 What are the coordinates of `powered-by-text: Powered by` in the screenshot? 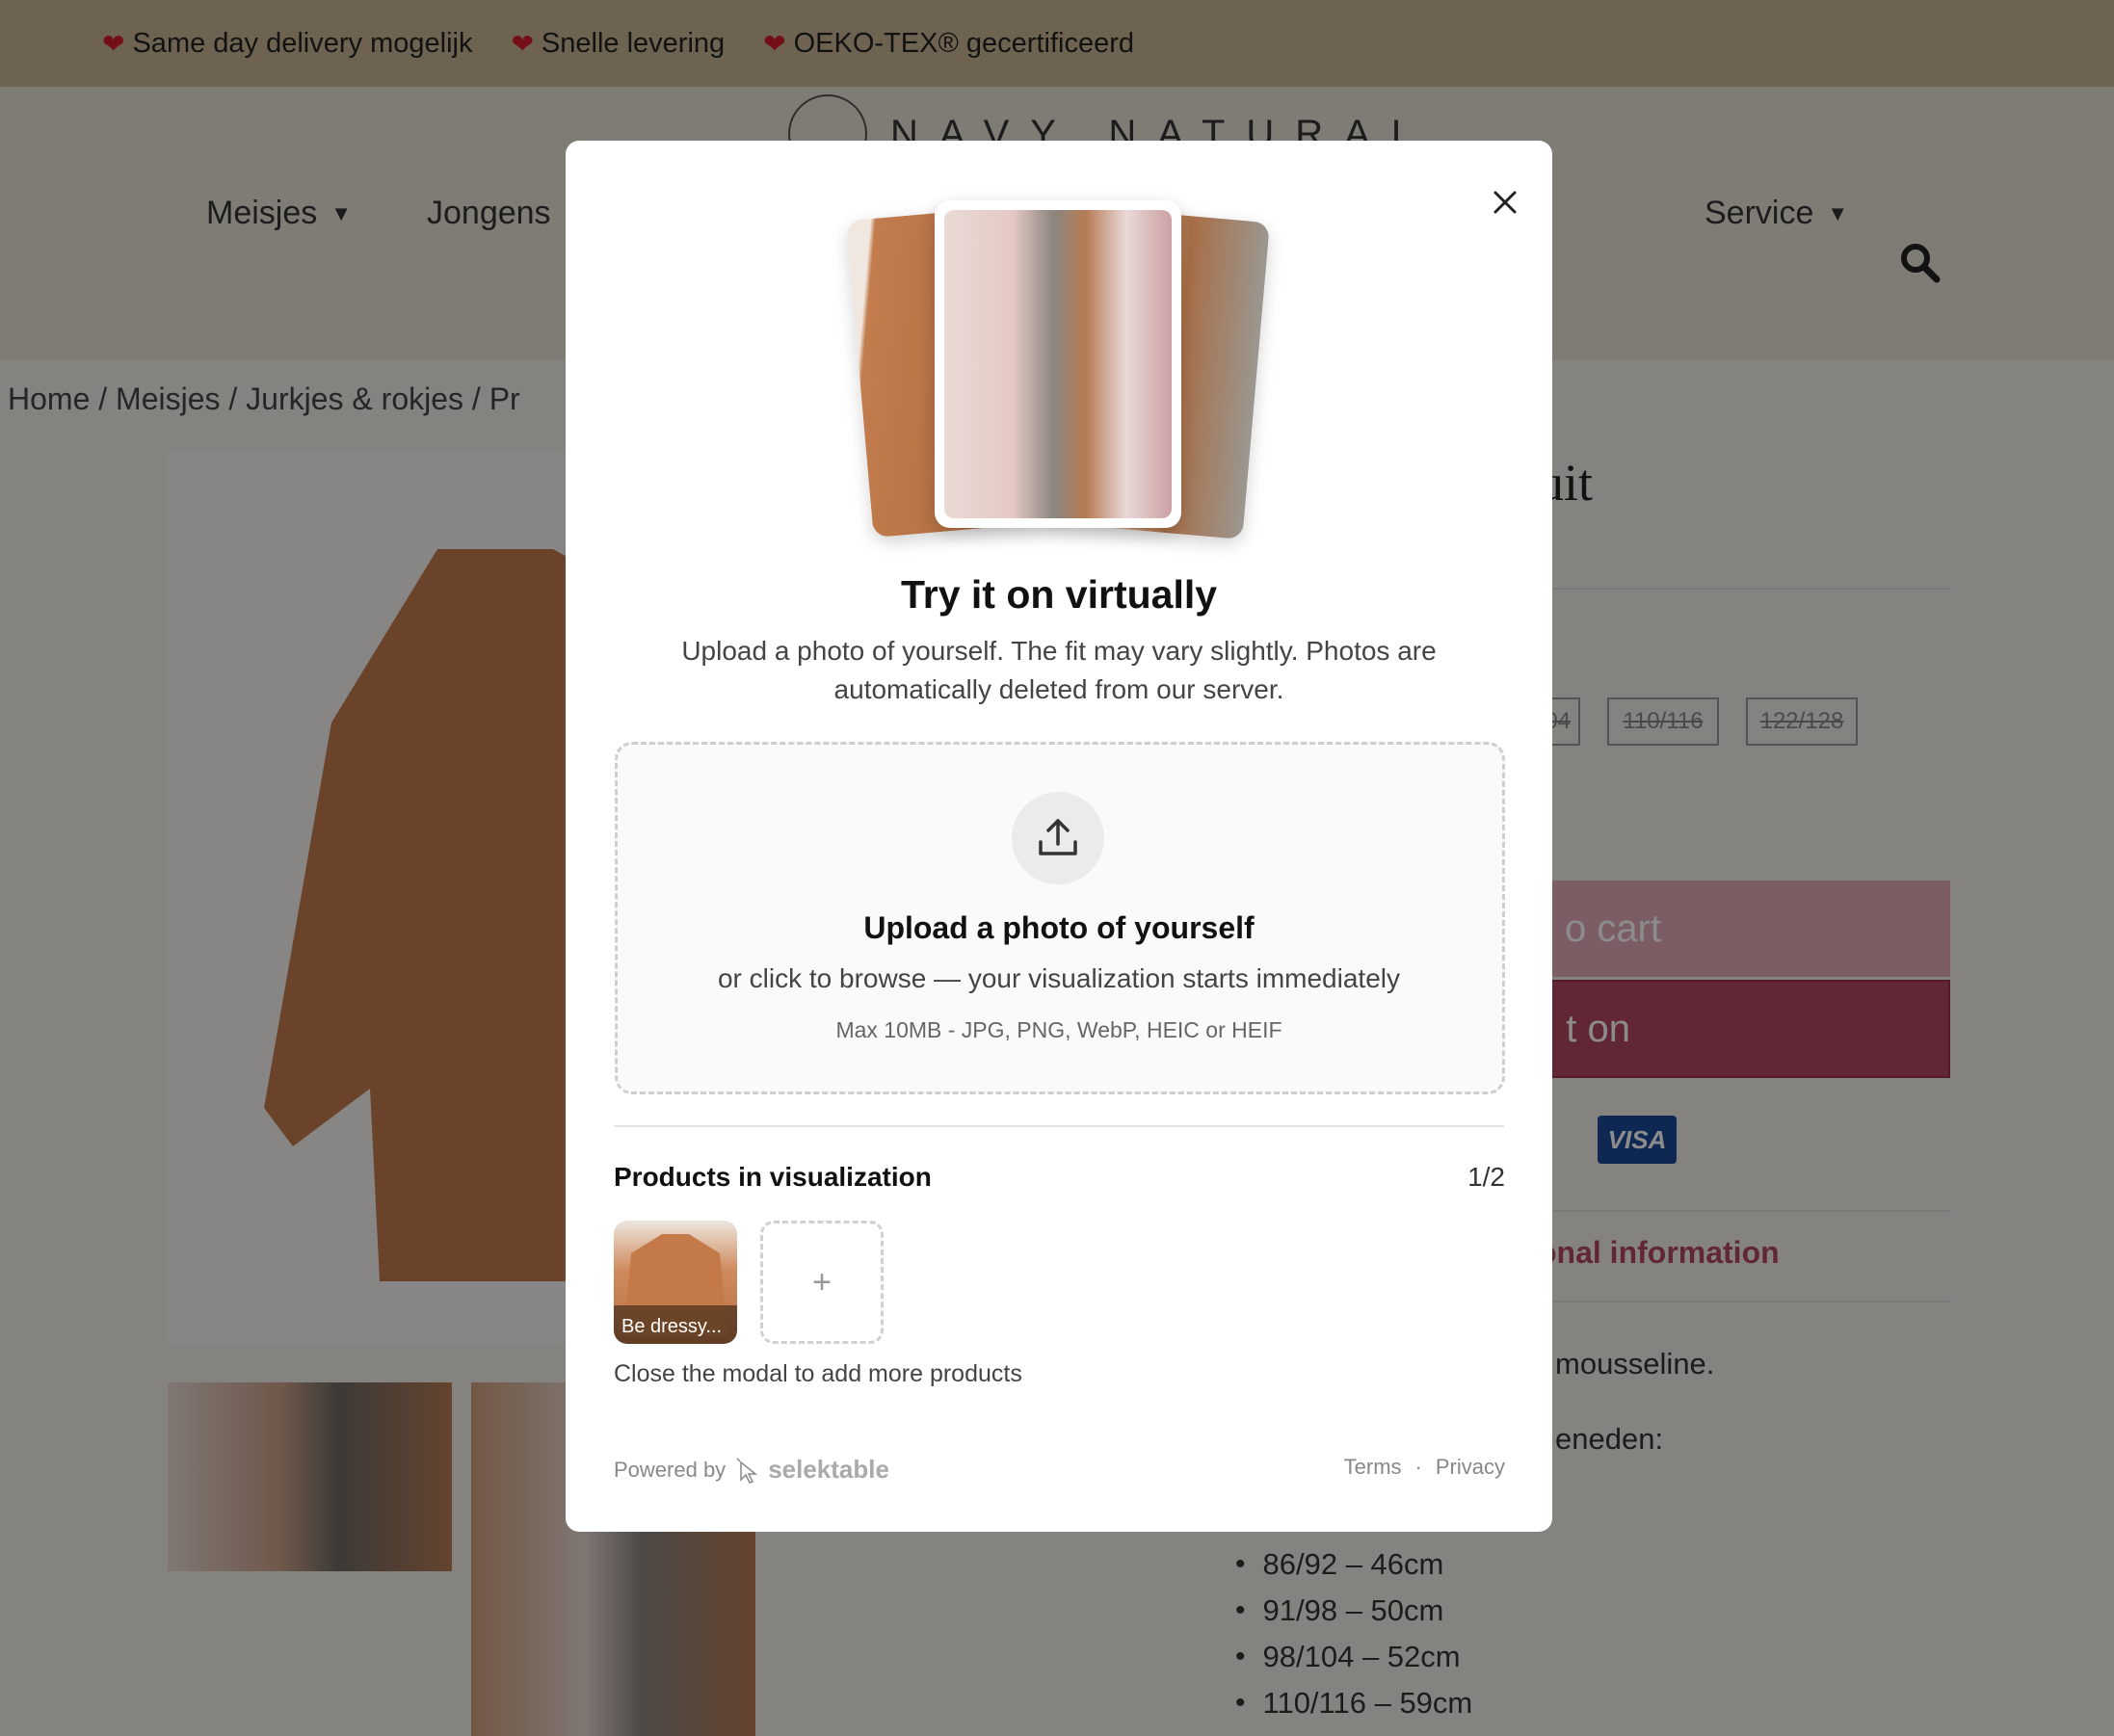 It's located at (670, 1469).